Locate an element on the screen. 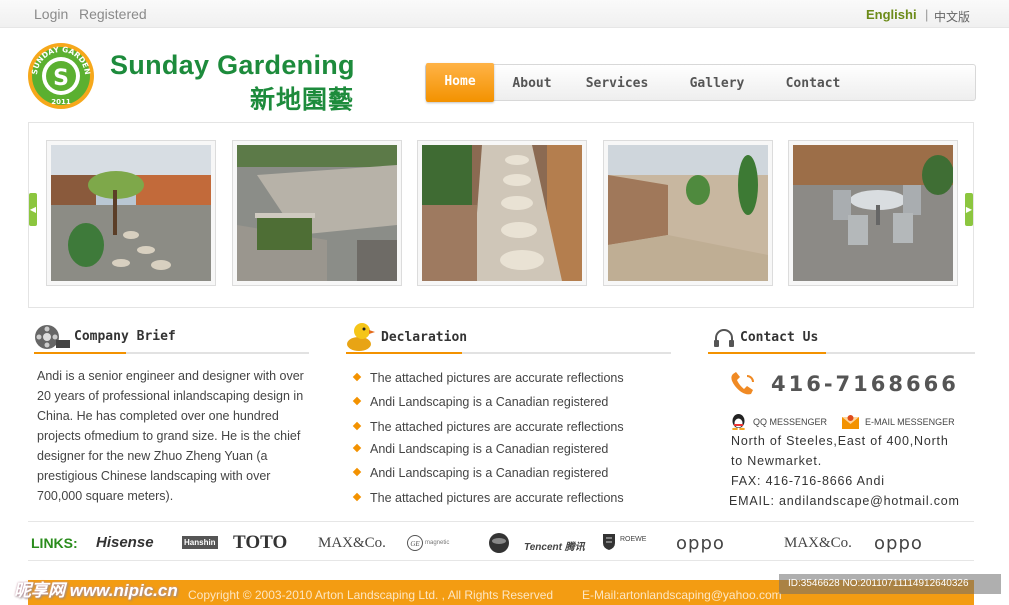 This screenshot has width=1009, height=605. contact-us-title: Contact Us is located at coordinates (779, 337).